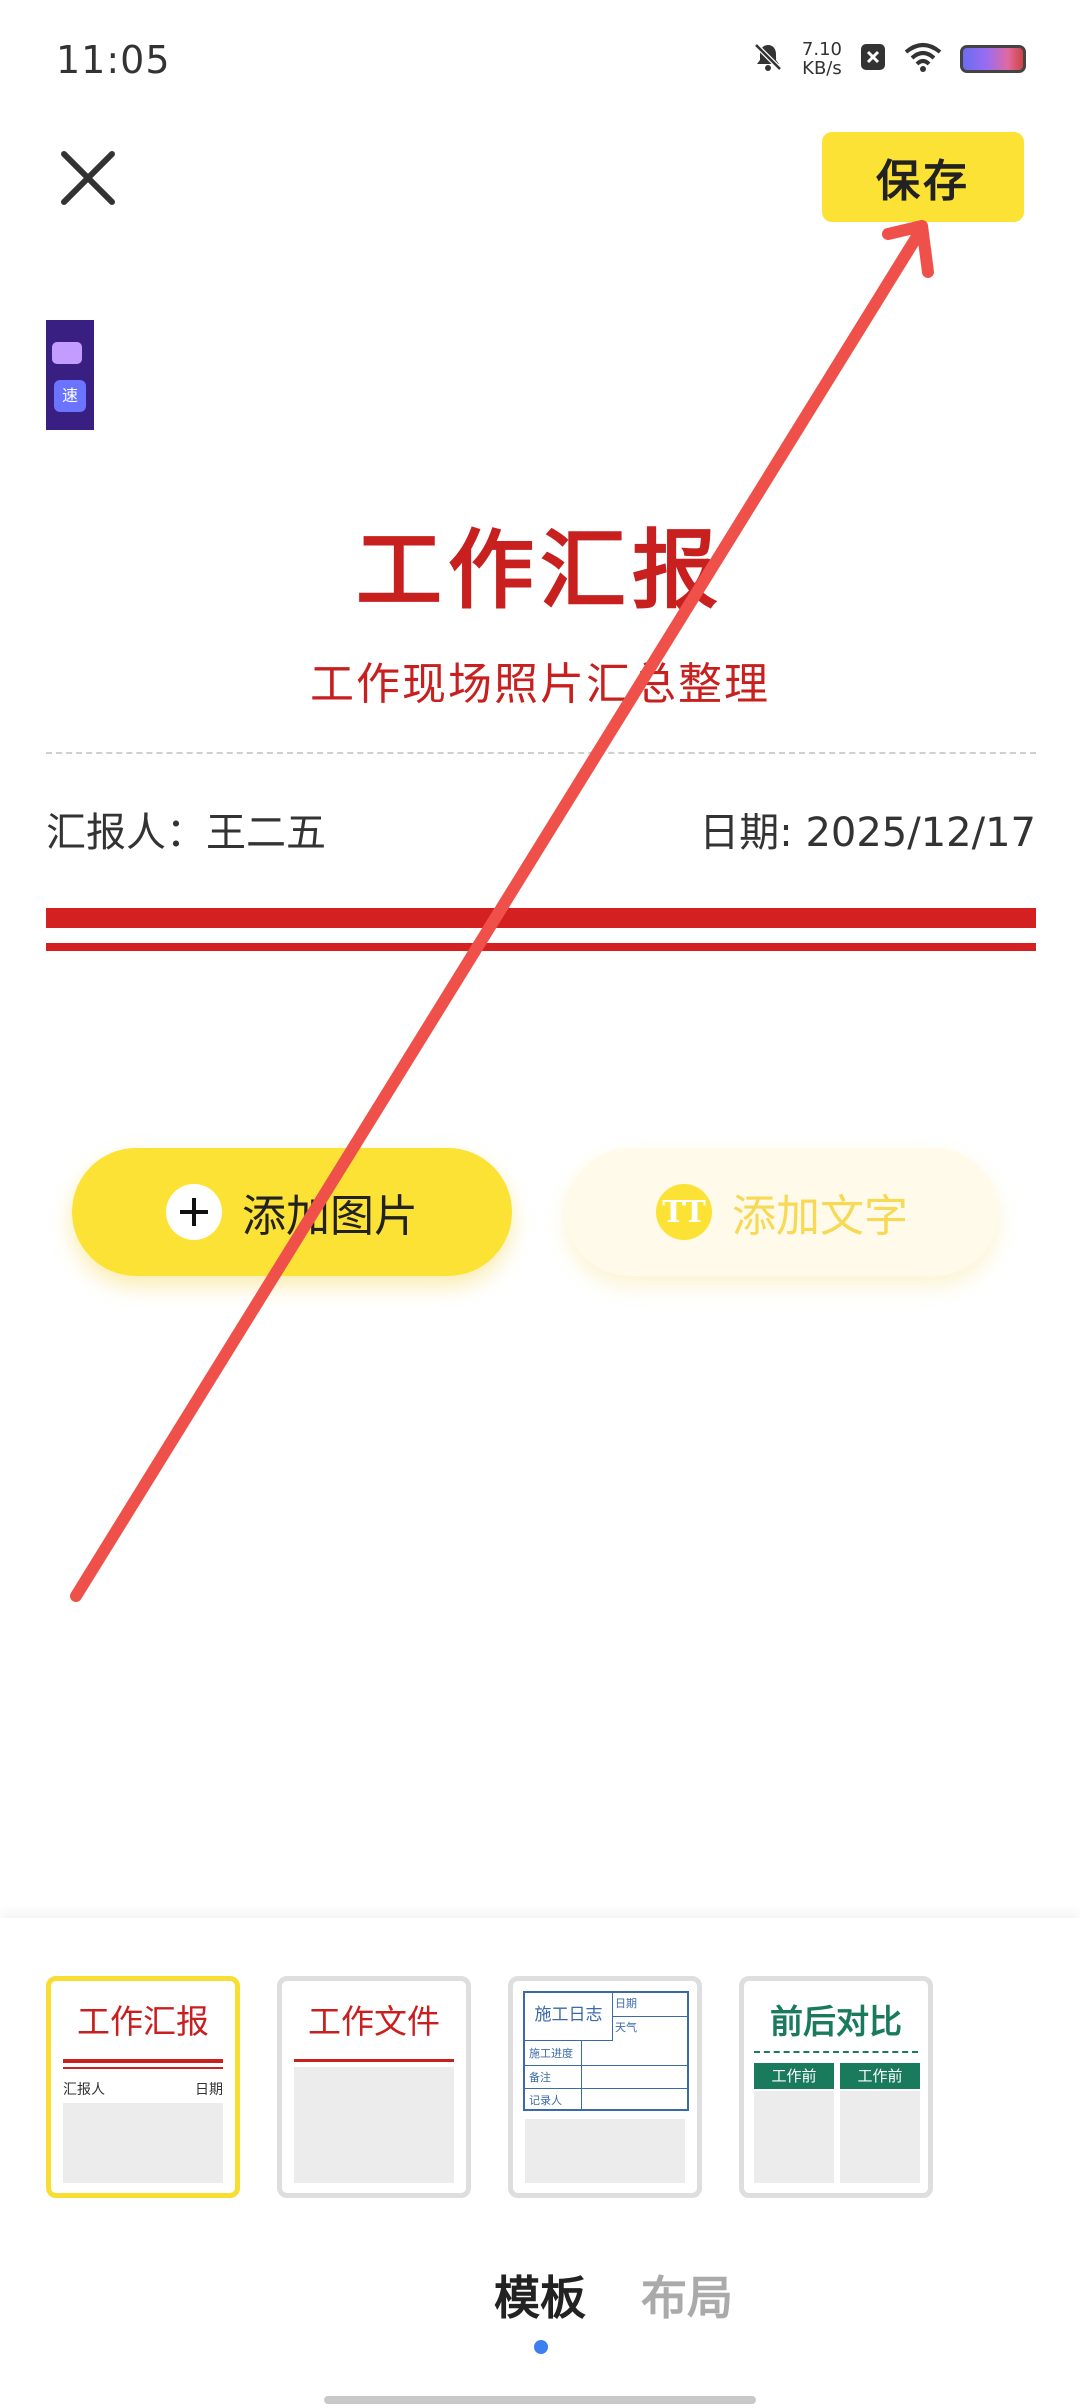 The width and height of the screenshot is (1080, 2408). Describe the element at coordinates (606, 2051) in the screenshot. I see `log-grid: 施工日志 日期 天气 施工进度 备注 记录人` at that location.